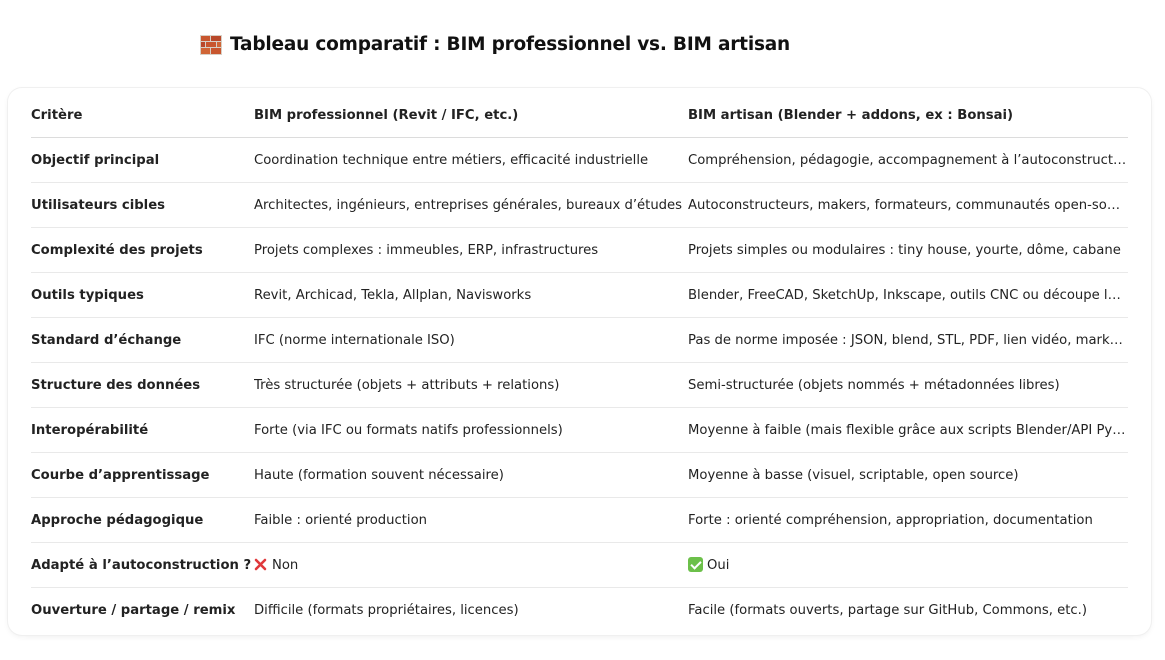 The width and height of the screenshot is (1165, 660). I want to click on row-criterion: Ouverture / partage / remix, so click(133, 610).